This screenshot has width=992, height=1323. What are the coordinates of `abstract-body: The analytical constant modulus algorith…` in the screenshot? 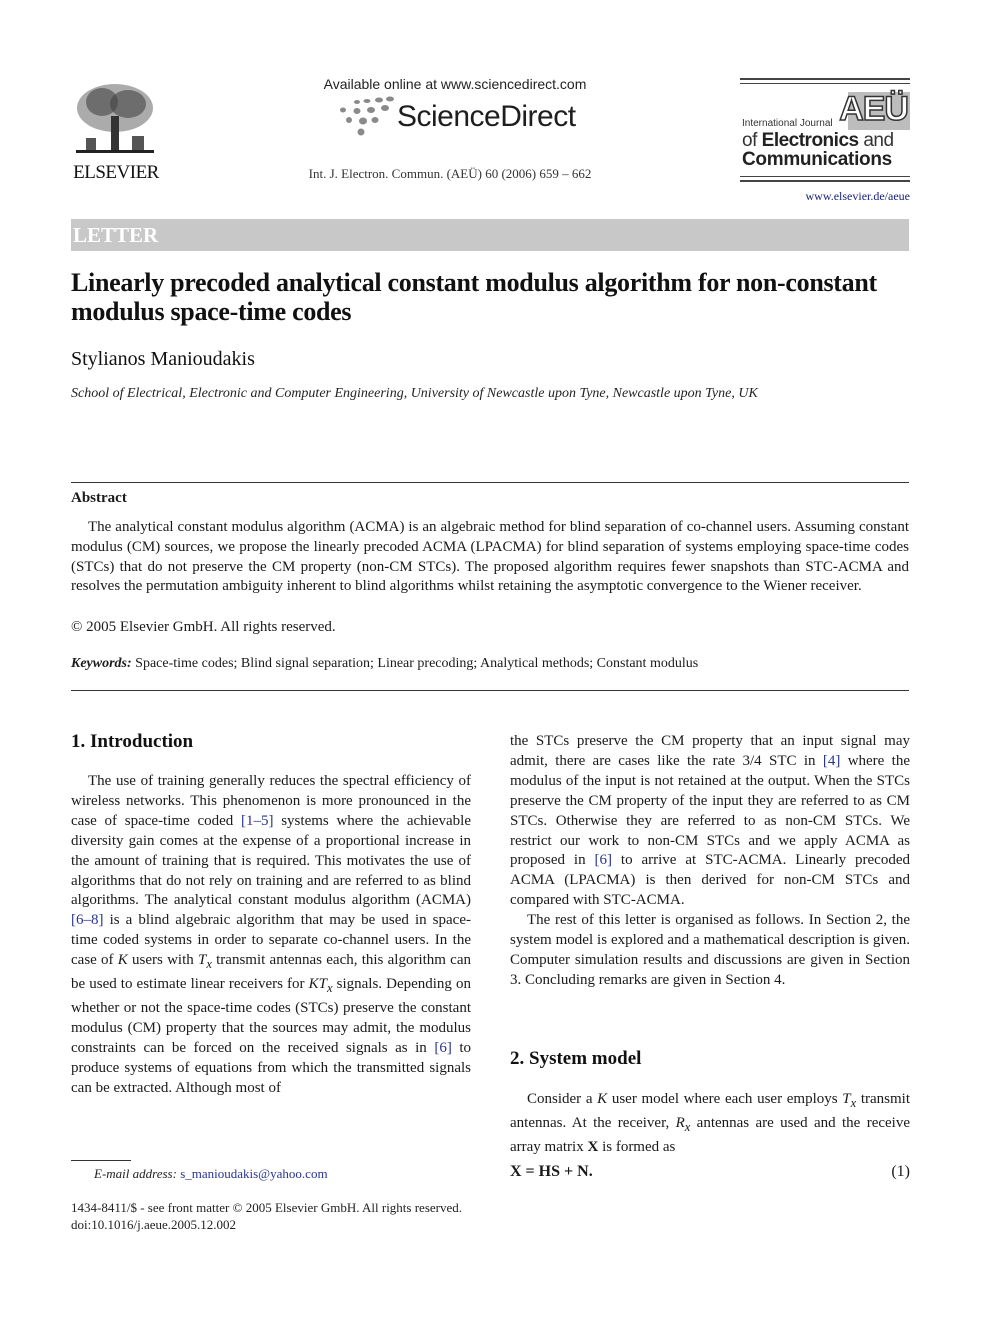 It's located at (490, 557).